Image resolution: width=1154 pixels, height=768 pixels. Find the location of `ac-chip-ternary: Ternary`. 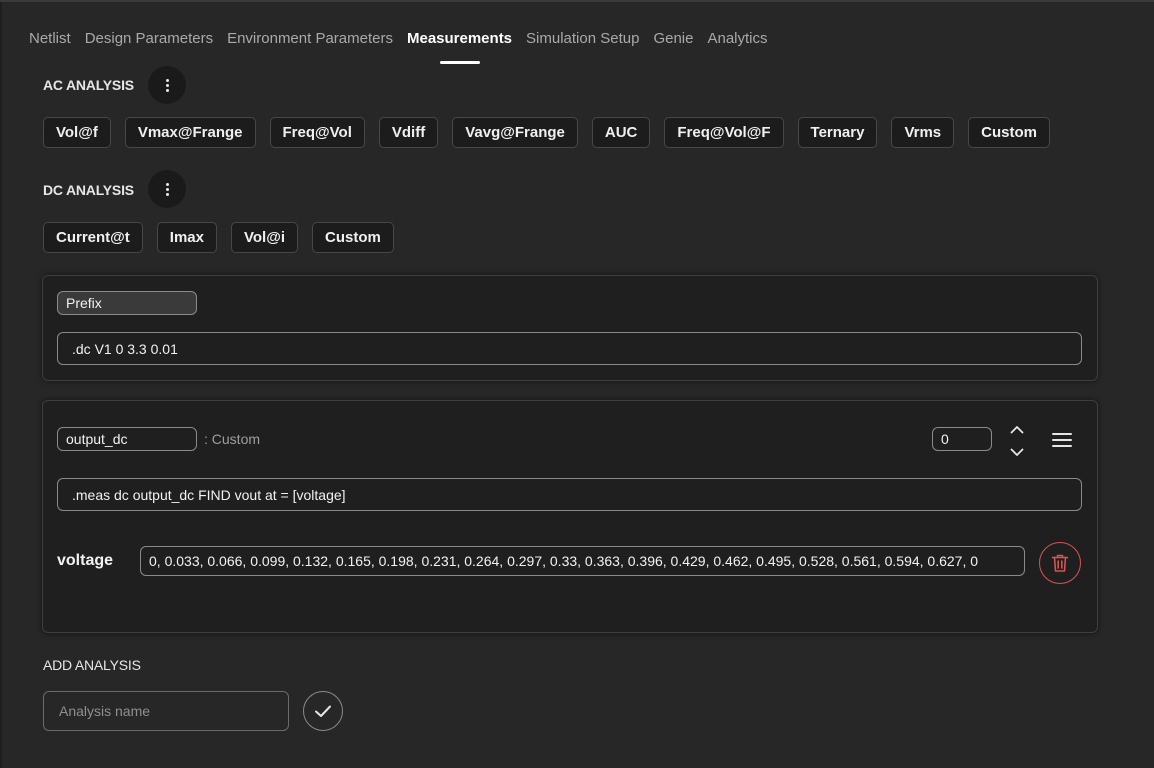

ac-chip-ternary: Ternary is located at coordinates (837, 132).